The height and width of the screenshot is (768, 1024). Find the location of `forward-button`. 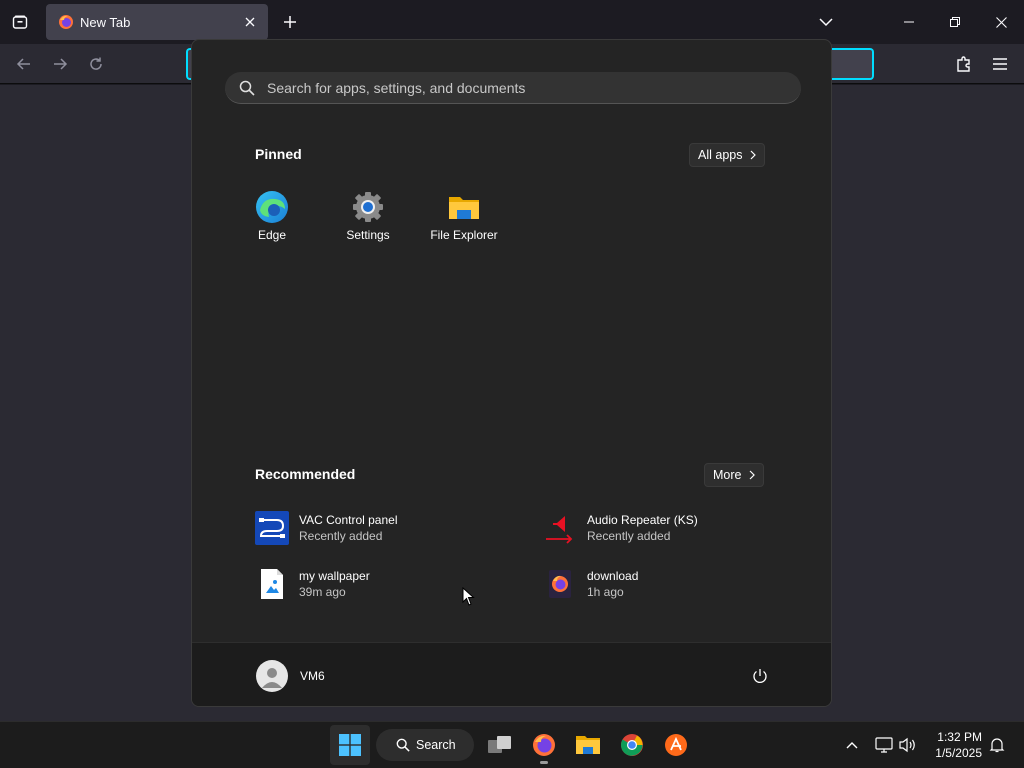

forward-button is located at coordinates (60, 64).